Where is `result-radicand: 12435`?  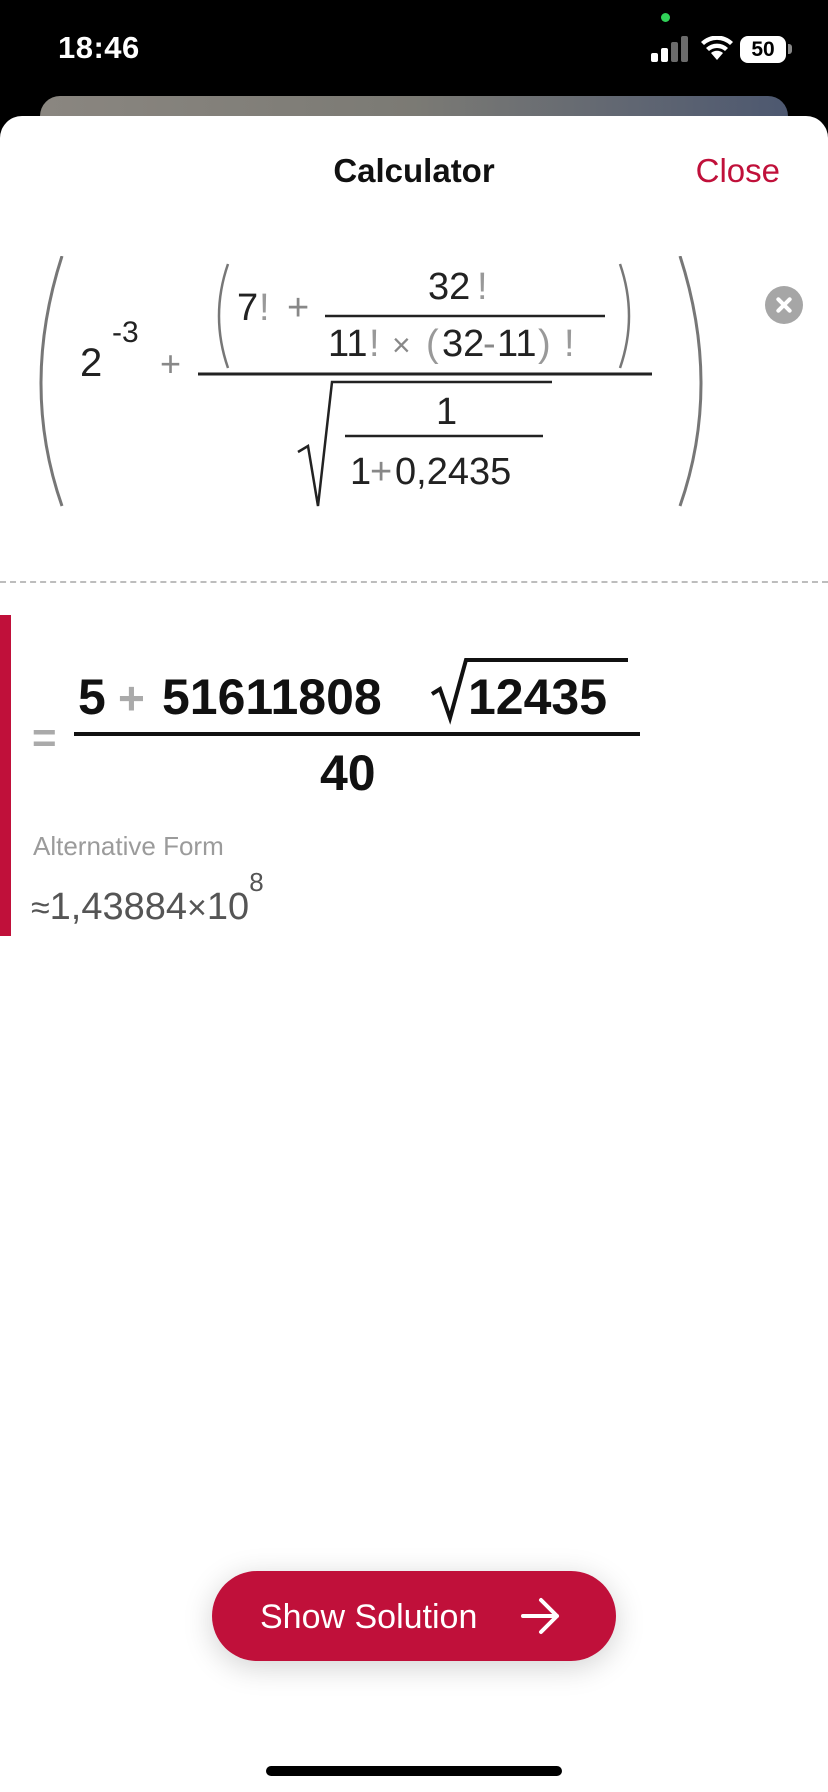 result-radicand: 12435 is located at coordinates (537, 697).